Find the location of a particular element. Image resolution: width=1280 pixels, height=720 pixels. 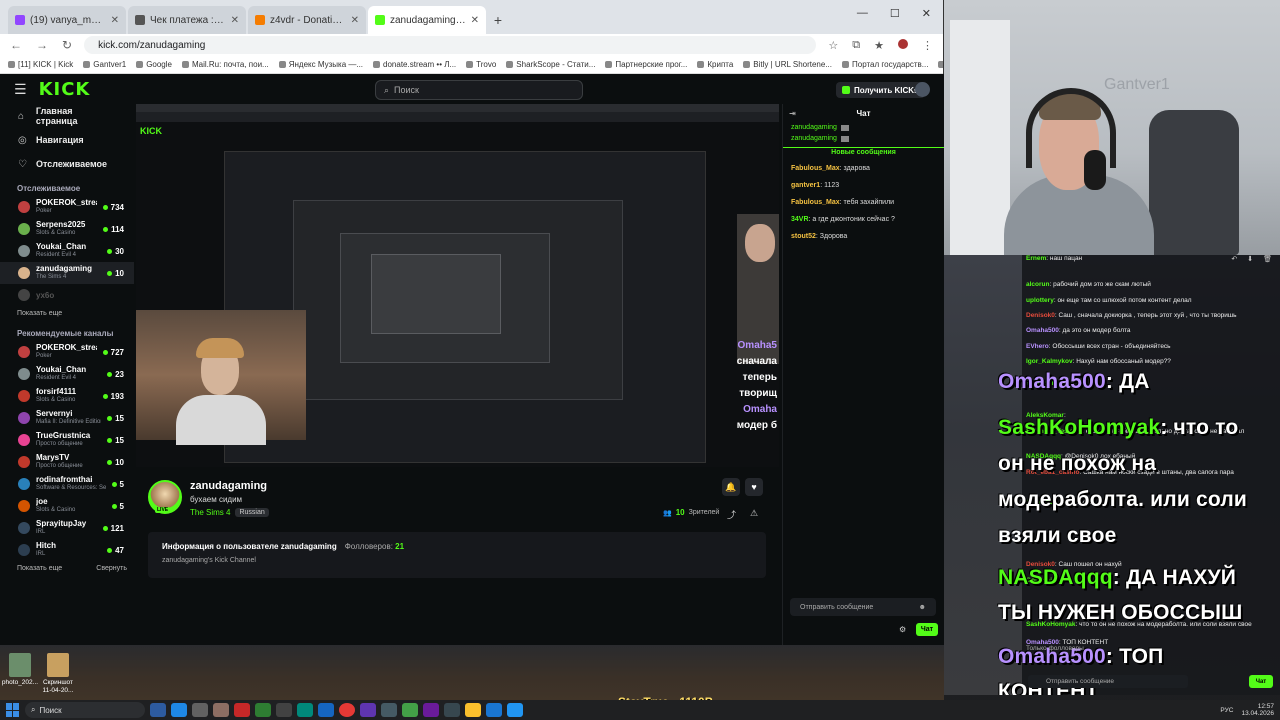

star-icon: ☆ is located at coordinates (833, 45).